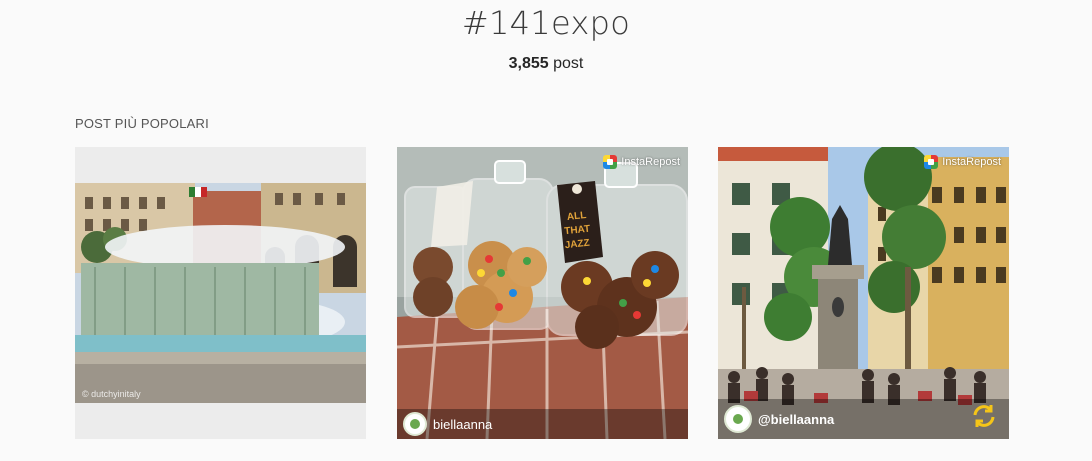 The height and width of the screenshot is (461, 1092). What do you see at coordinates (528, 63) in the screenshot?
I see `post-count-number: 3,855` at bounding box center [528, 63].